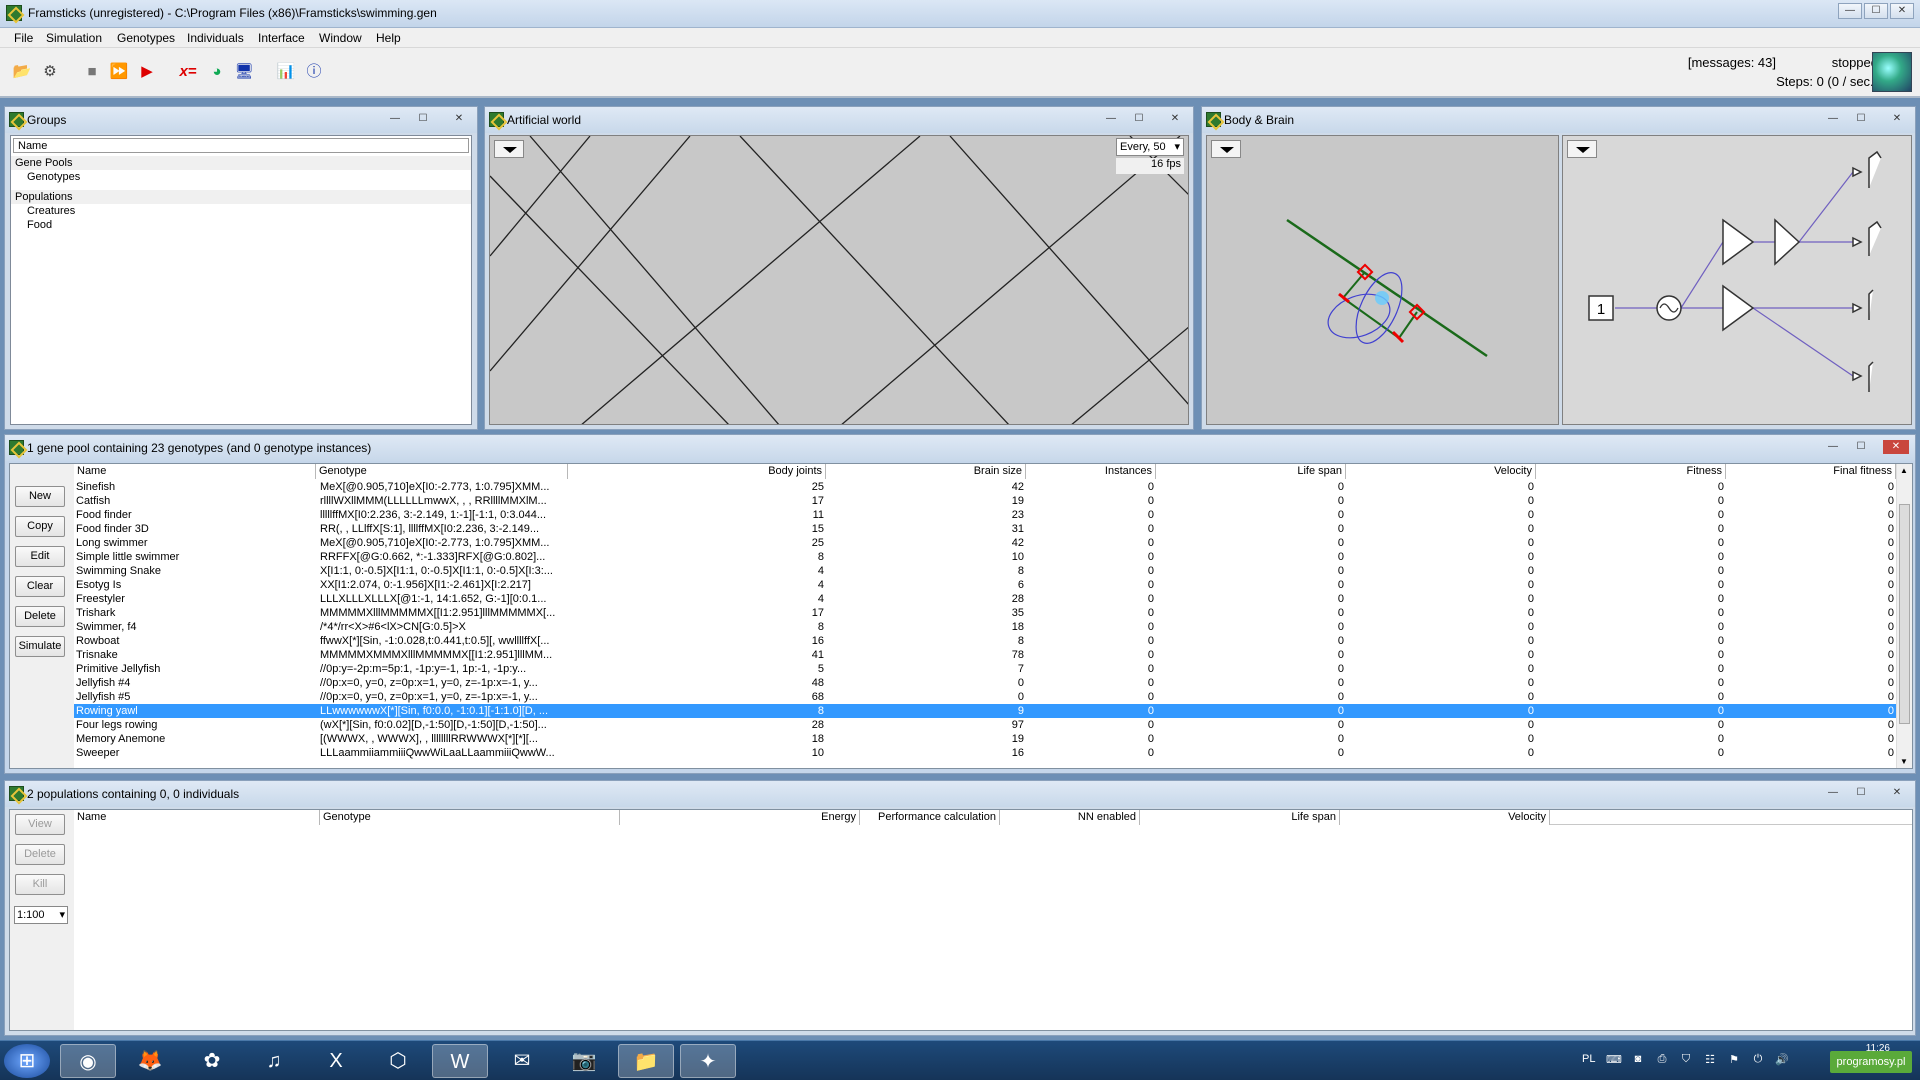  Describe the element at coordinates (336, 1061) in the screenshot. I see `excel-icon: X` at that location.